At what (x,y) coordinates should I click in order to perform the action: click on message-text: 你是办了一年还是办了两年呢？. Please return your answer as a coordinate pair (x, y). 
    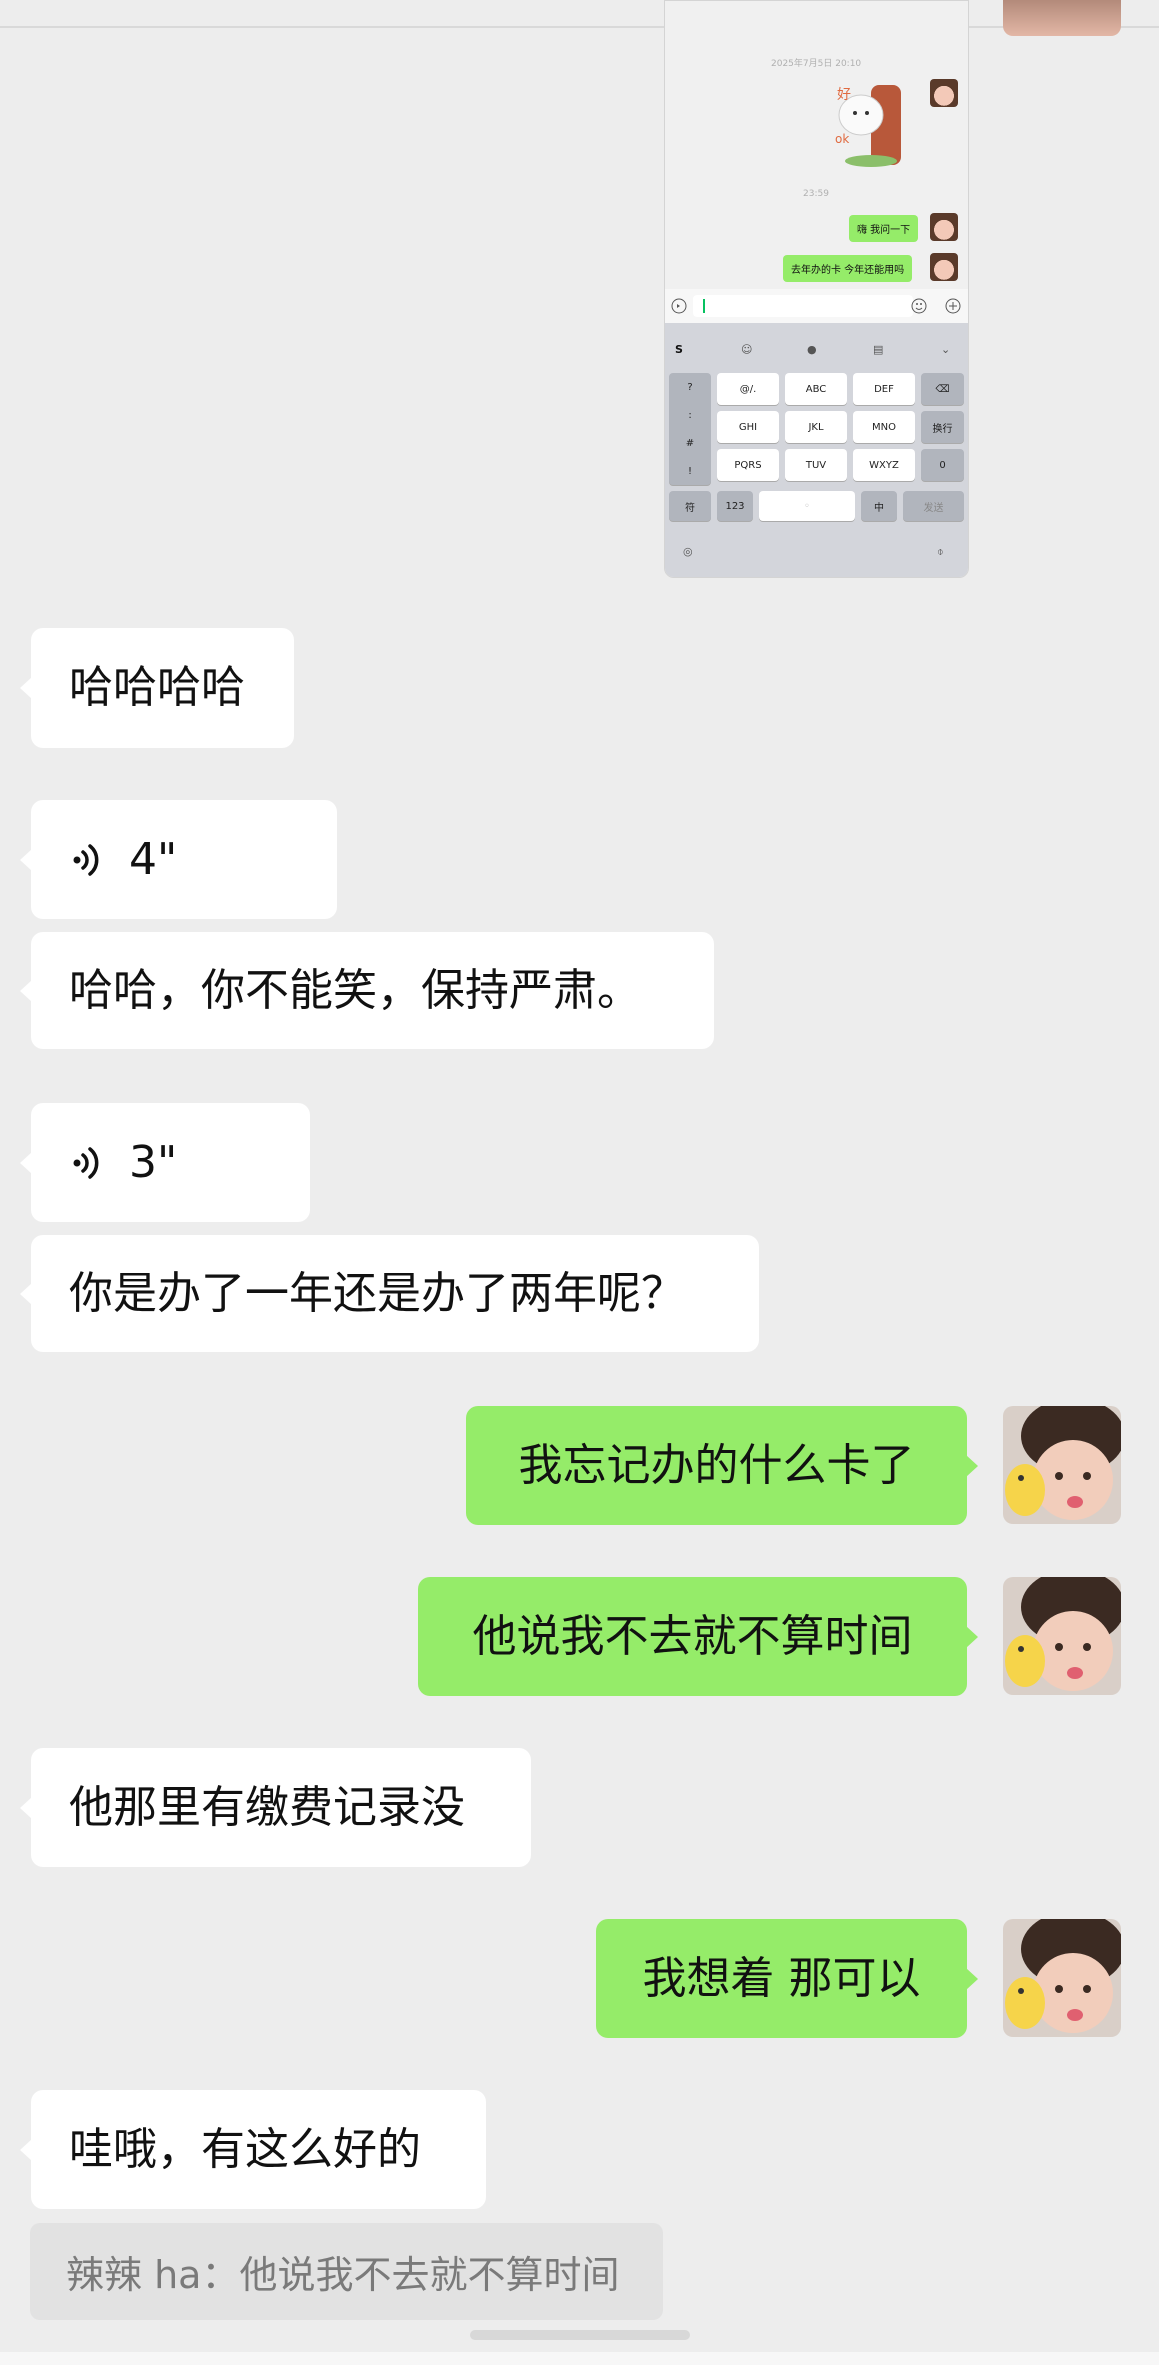
    Looking at the image, I should click on (377, 1293).